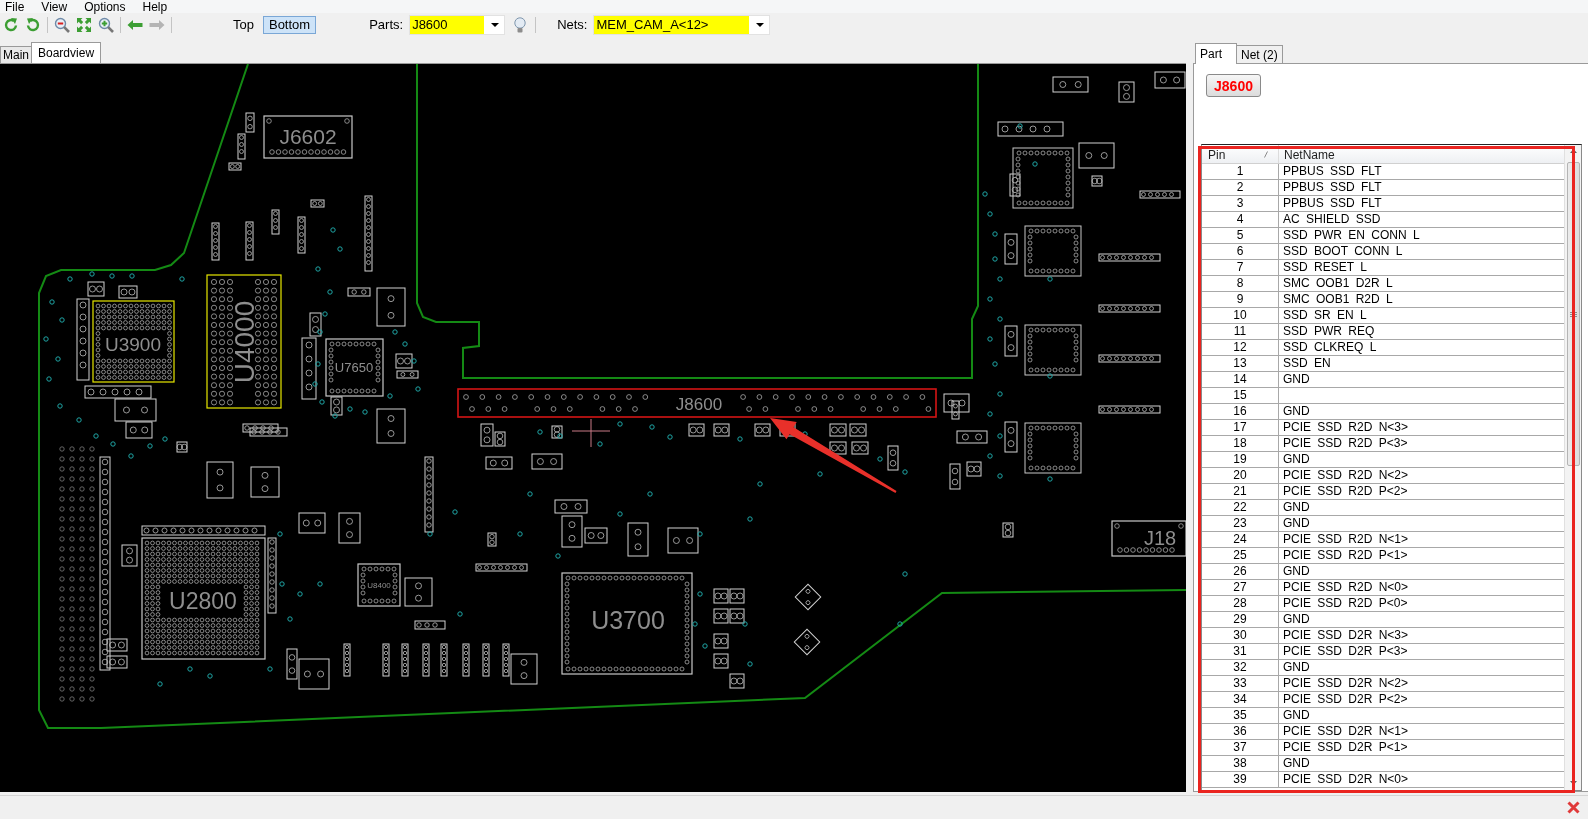 Image resolution: width=1588 pixels, height=819 pixels. Describe the element at coordinates (1345, 699) in the screenshot. I see `table-cell-text: PCIE SSD D2R P<2>` at that location.